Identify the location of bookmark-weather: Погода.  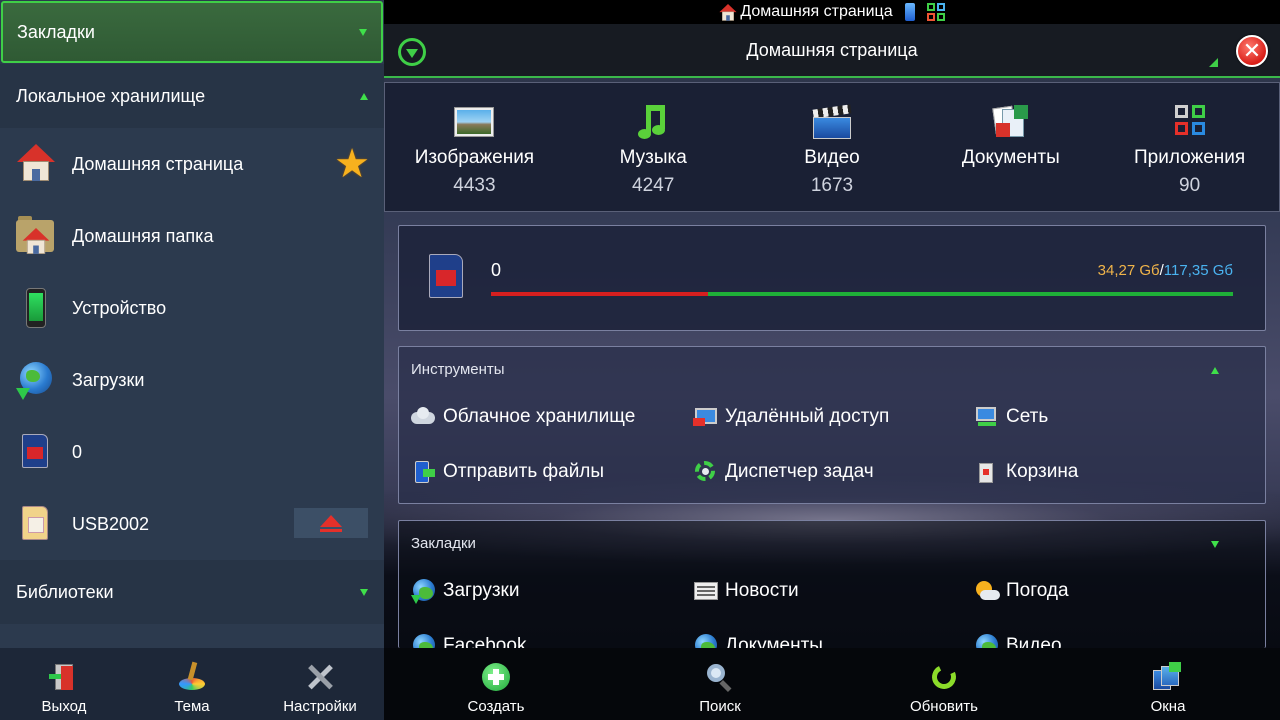
(1119, 590).